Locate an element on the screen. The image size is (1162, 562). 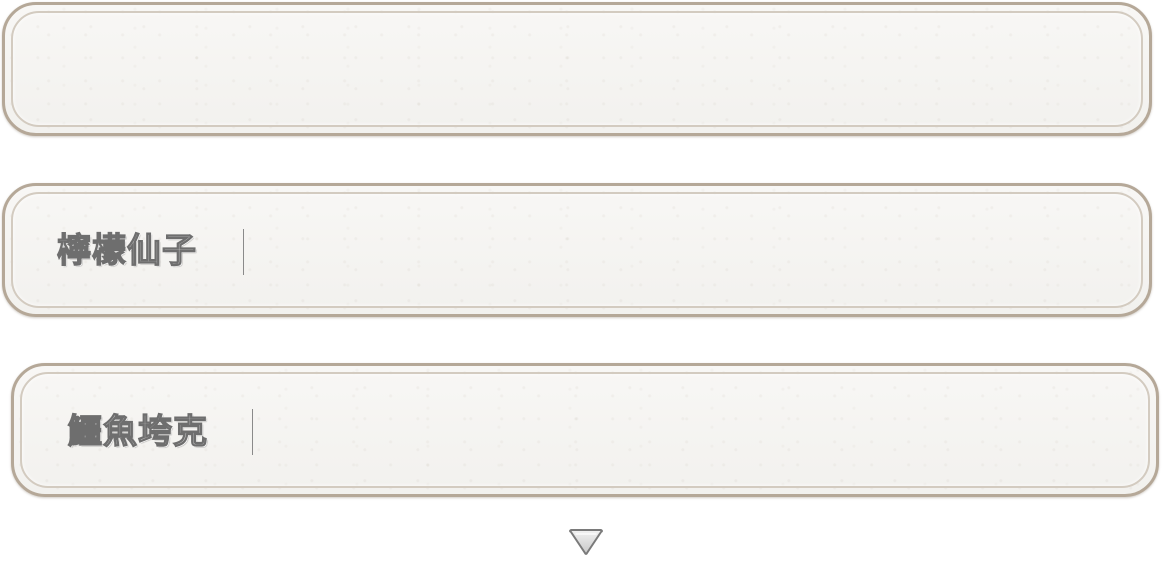
triangle-down-icon is located at coordinates (586, 542).